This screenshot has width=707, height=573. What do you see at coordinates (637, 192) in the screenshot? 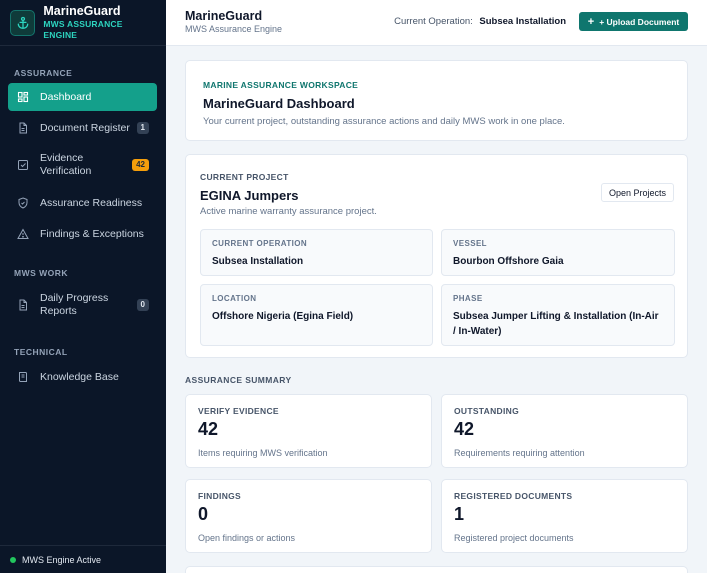
I see `open-projects-button: Open Projects` at bounding box center [637, 192].